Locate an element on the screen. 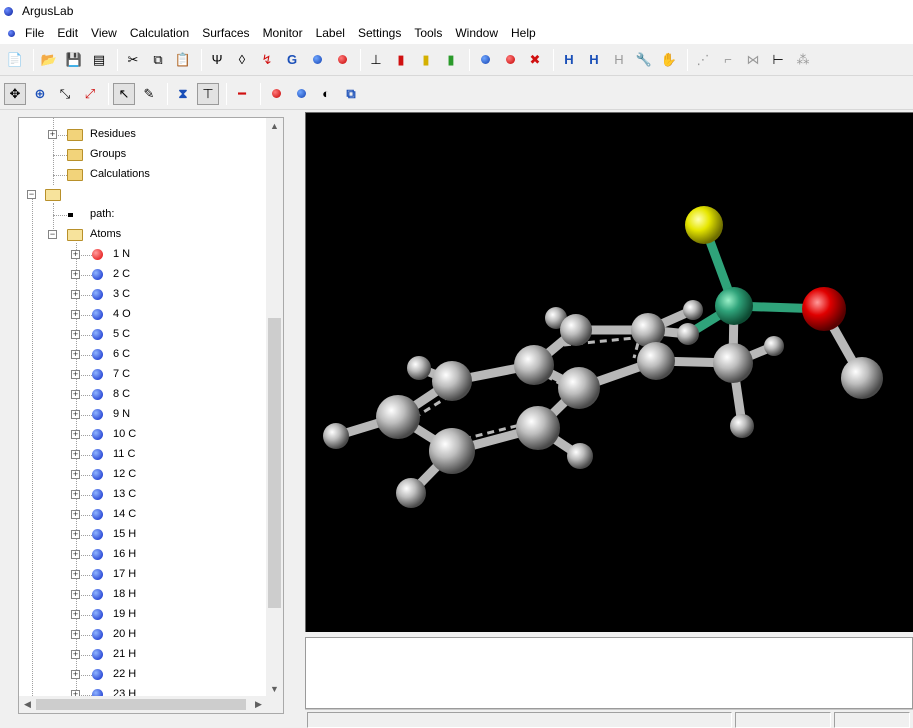 This screenshot has height=728, width=913. rainbow-surface-icon: ◐ is located at coordinates (326, 94).